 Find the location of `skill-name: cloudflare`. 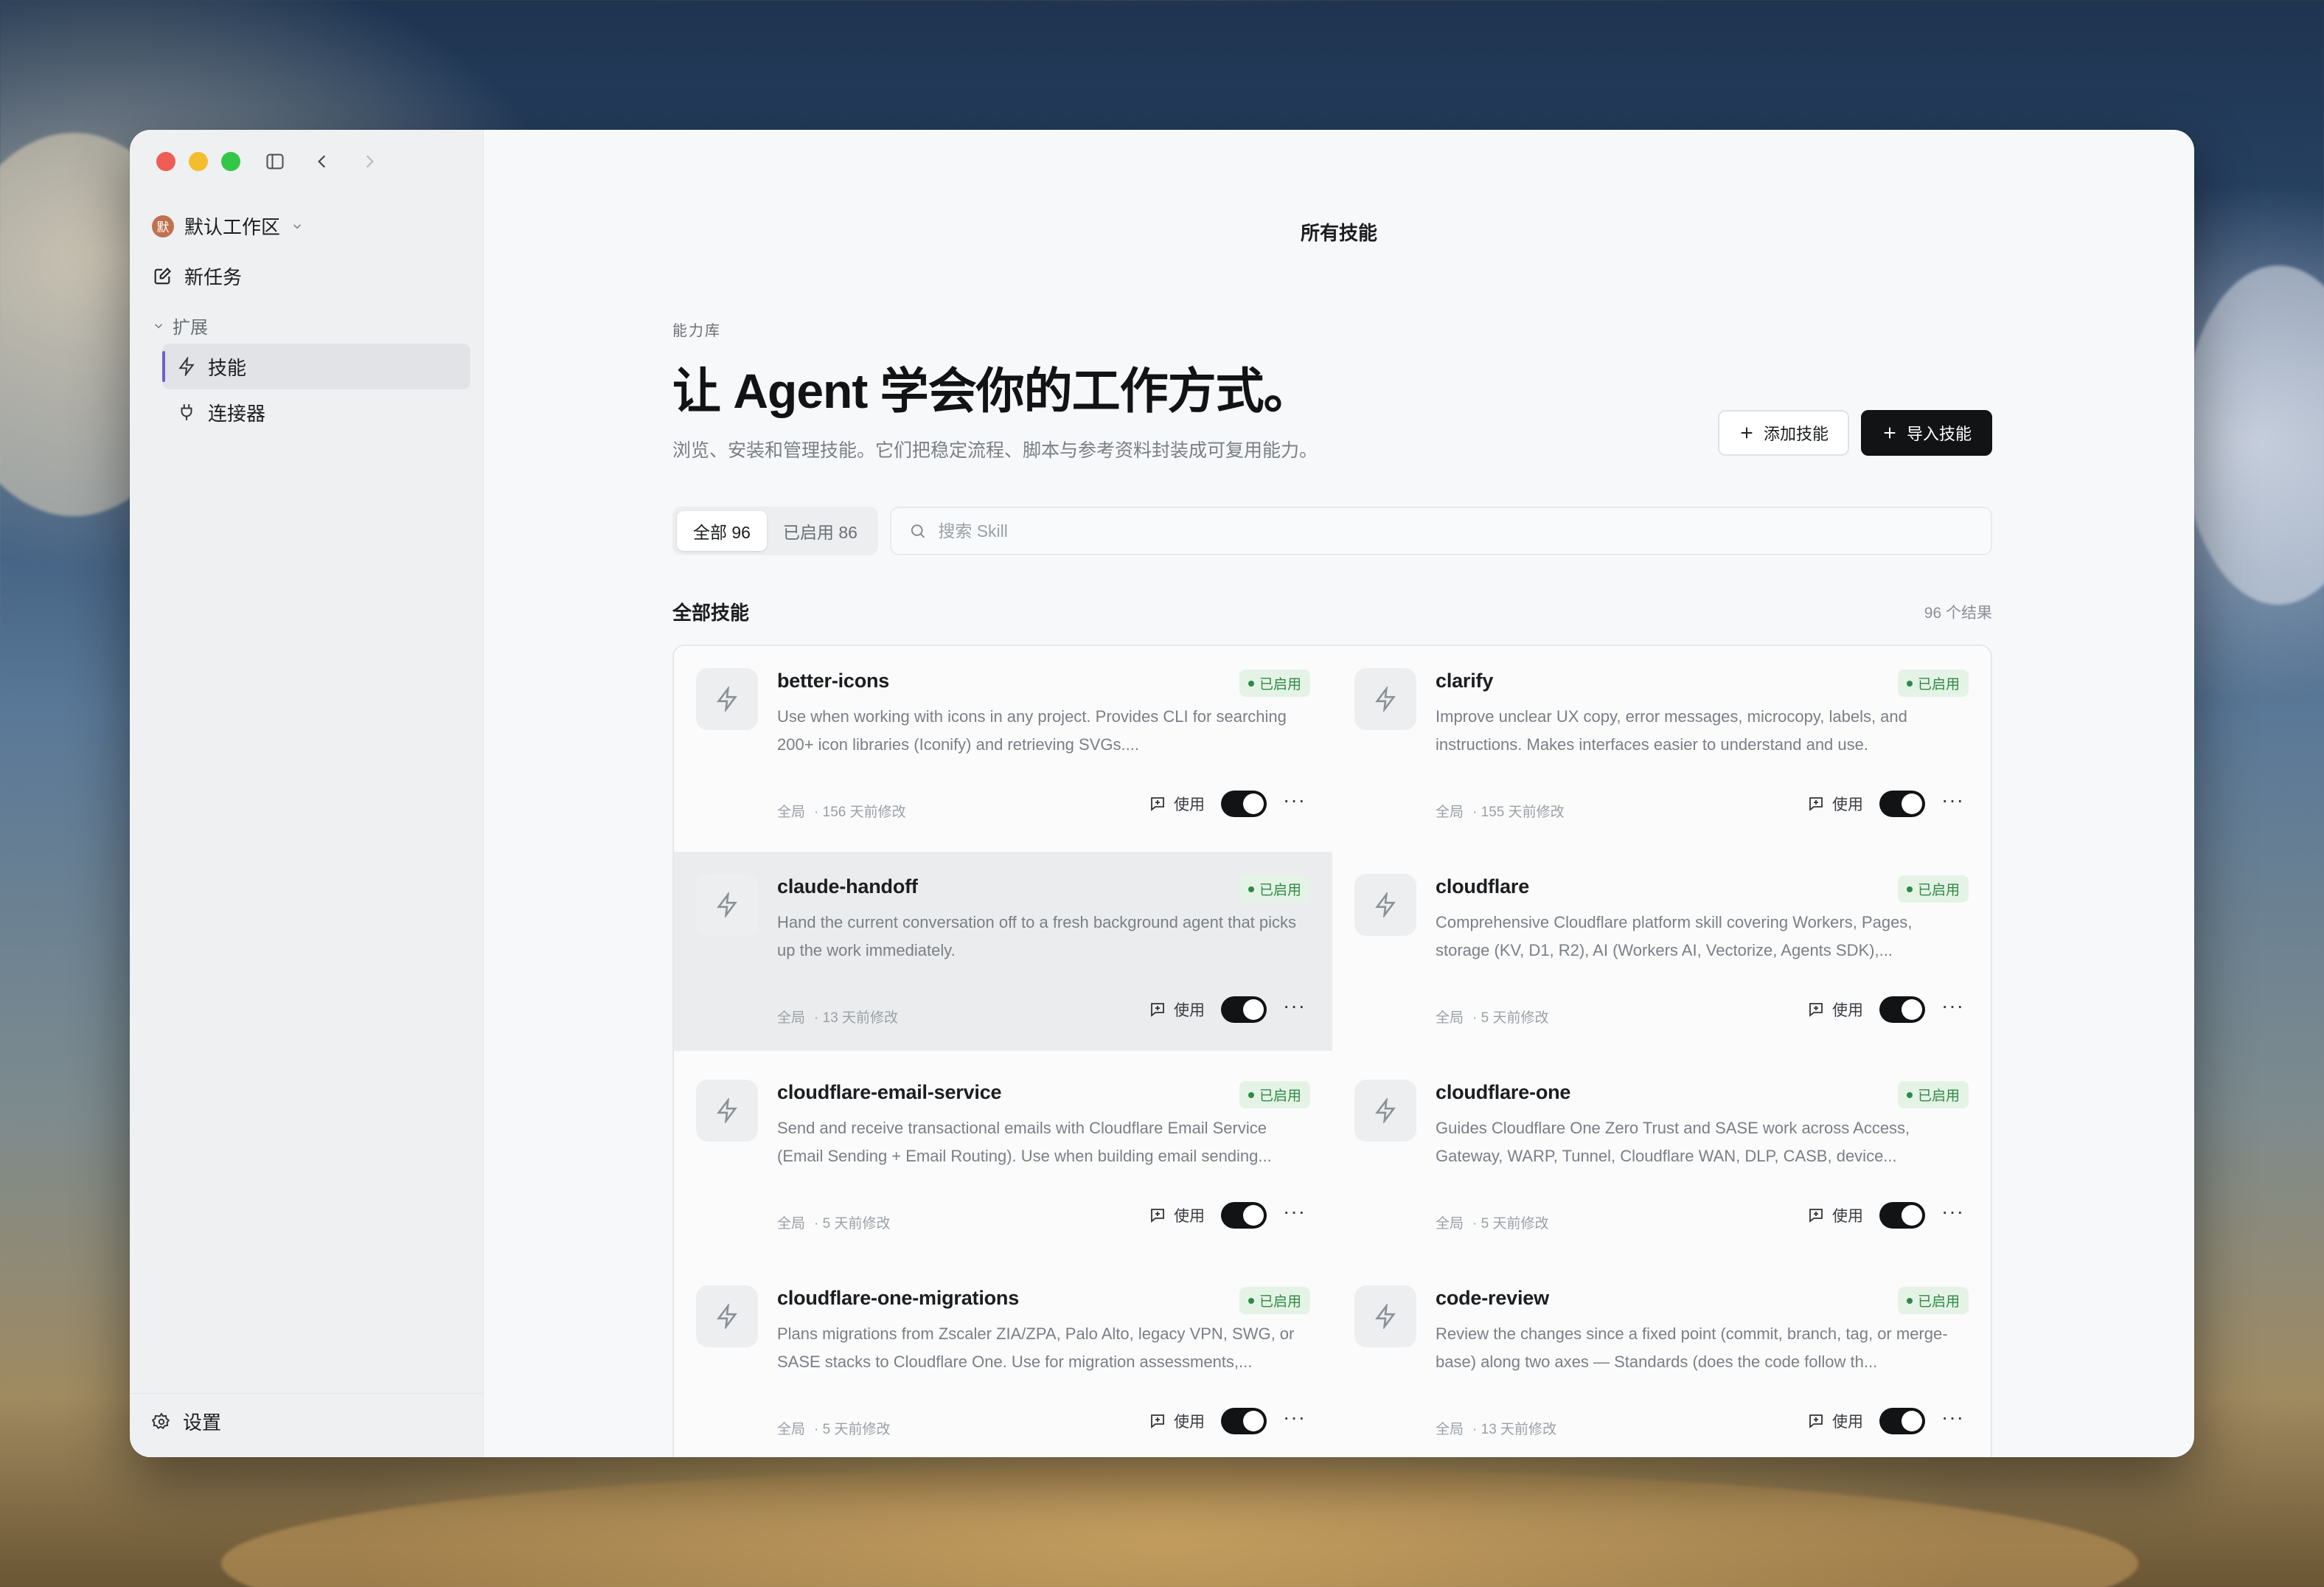

skill-name: cloudflare is located at coordinates (1483, 886).